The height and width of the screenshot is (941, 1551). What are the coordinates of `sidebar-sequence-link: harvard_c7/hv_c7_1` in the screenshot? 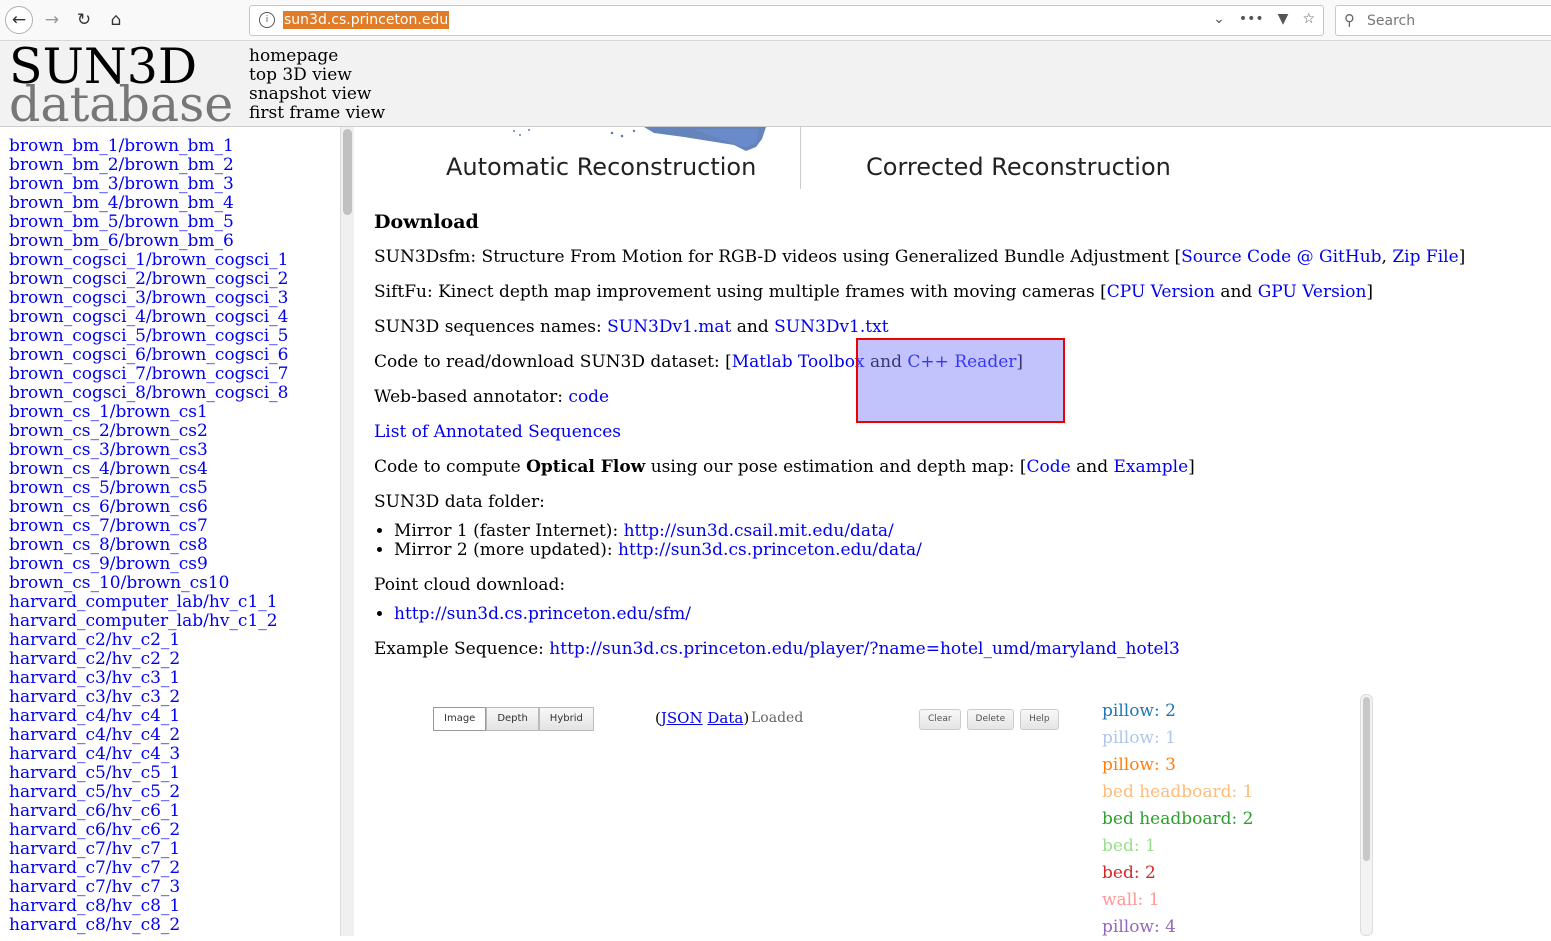 It's located at (181, 849).